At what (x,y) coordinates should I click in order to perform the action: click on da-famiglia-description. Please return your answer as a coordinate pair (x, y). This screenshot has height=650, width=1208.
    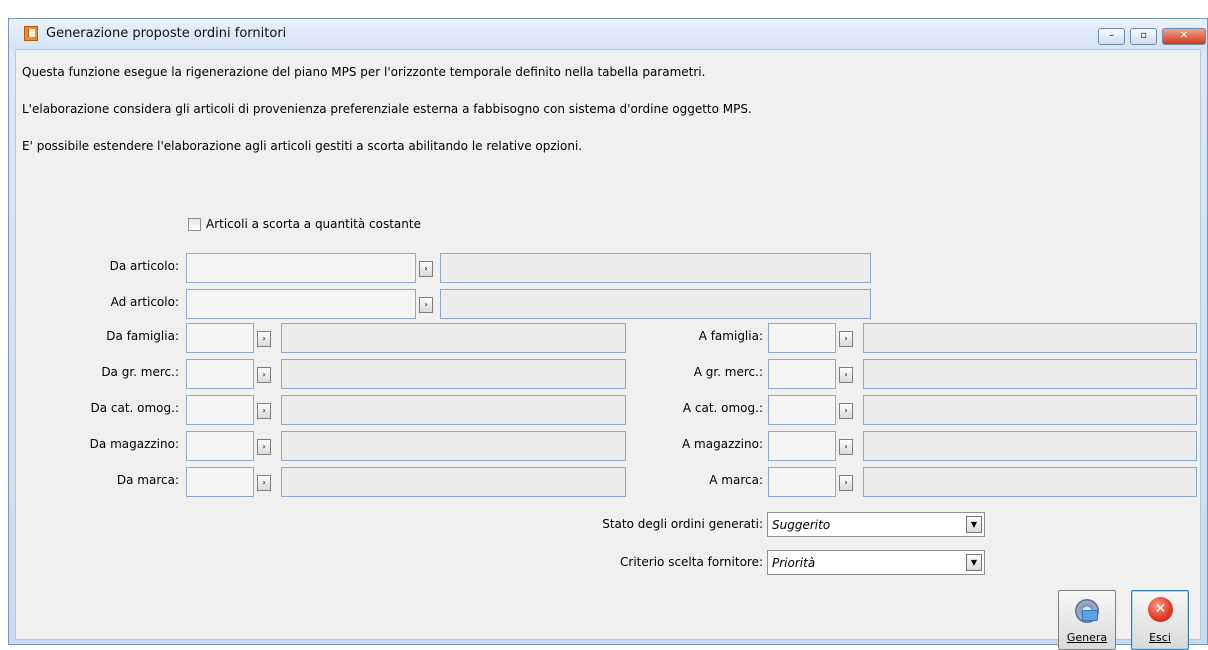
    Looking at the image, I should click on (453, 338).